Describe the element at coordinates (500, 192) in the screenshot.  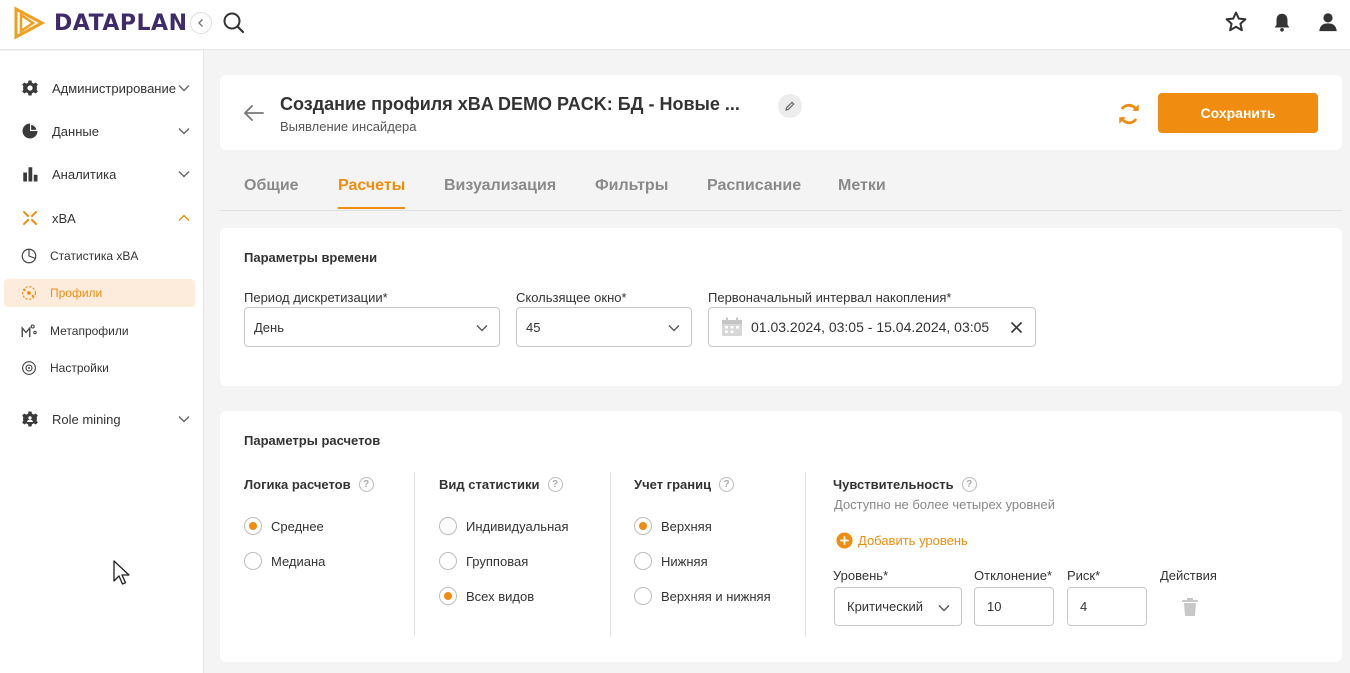
I see `tab-visualization: Визуализация` at that location.